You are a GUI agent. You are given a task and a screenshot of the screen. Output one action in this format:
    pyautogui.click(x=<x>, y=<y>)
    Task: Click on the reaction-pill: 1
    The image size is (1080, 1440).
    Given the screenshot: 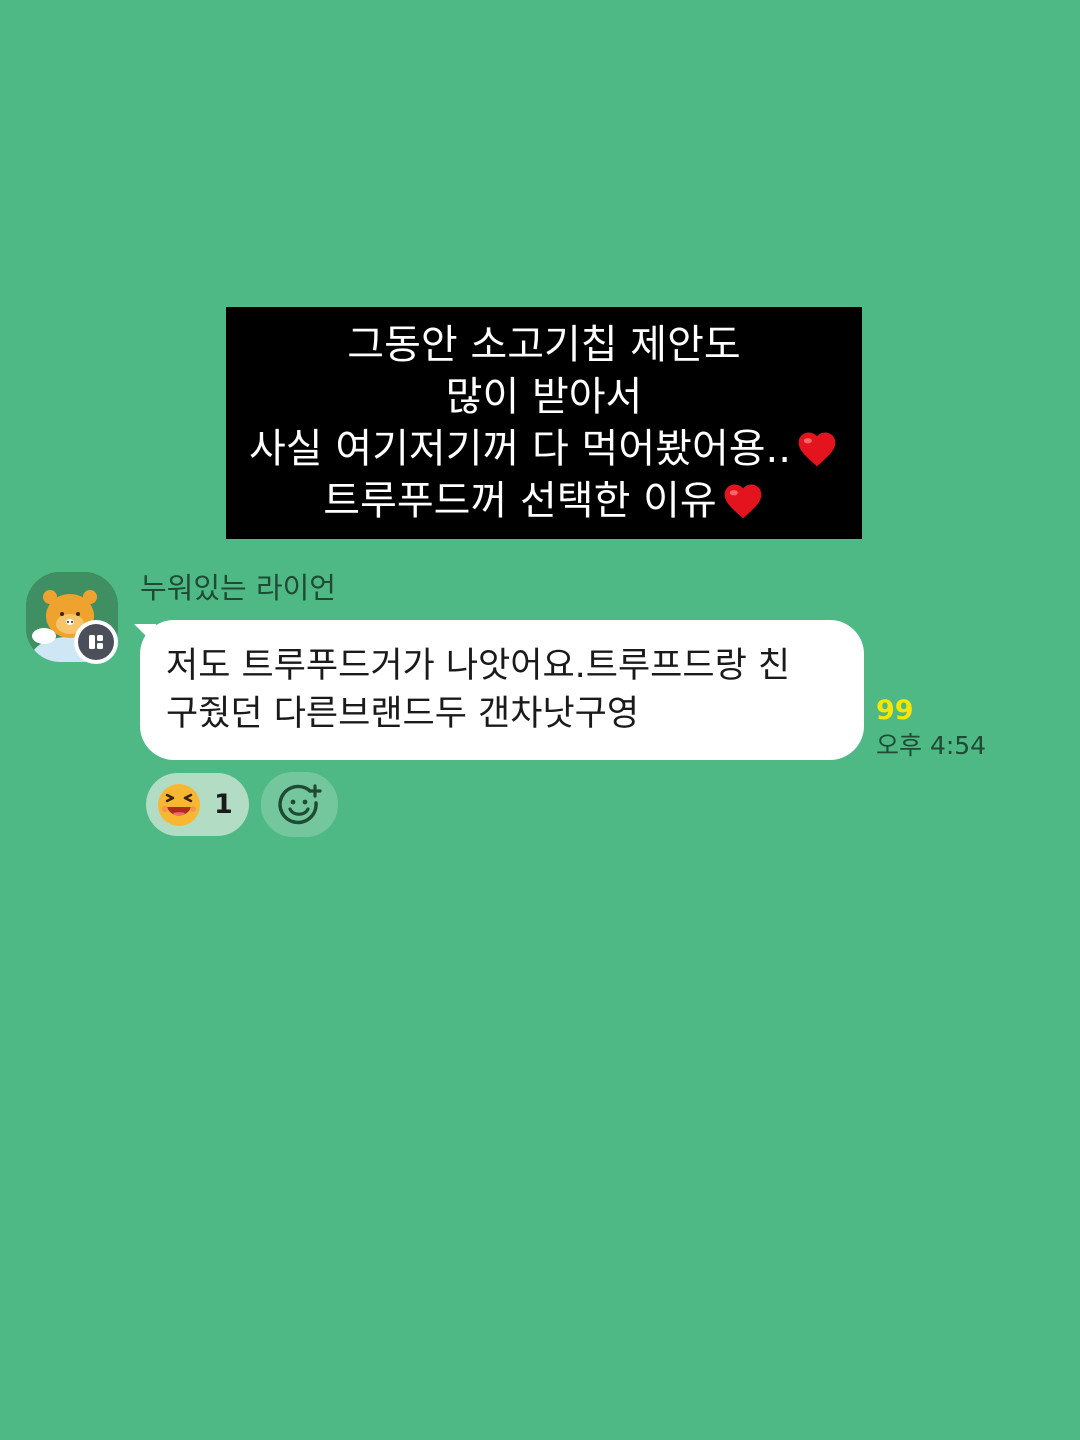 What is the action you would take?
    pyautogui.click(x=197, y=804)
    